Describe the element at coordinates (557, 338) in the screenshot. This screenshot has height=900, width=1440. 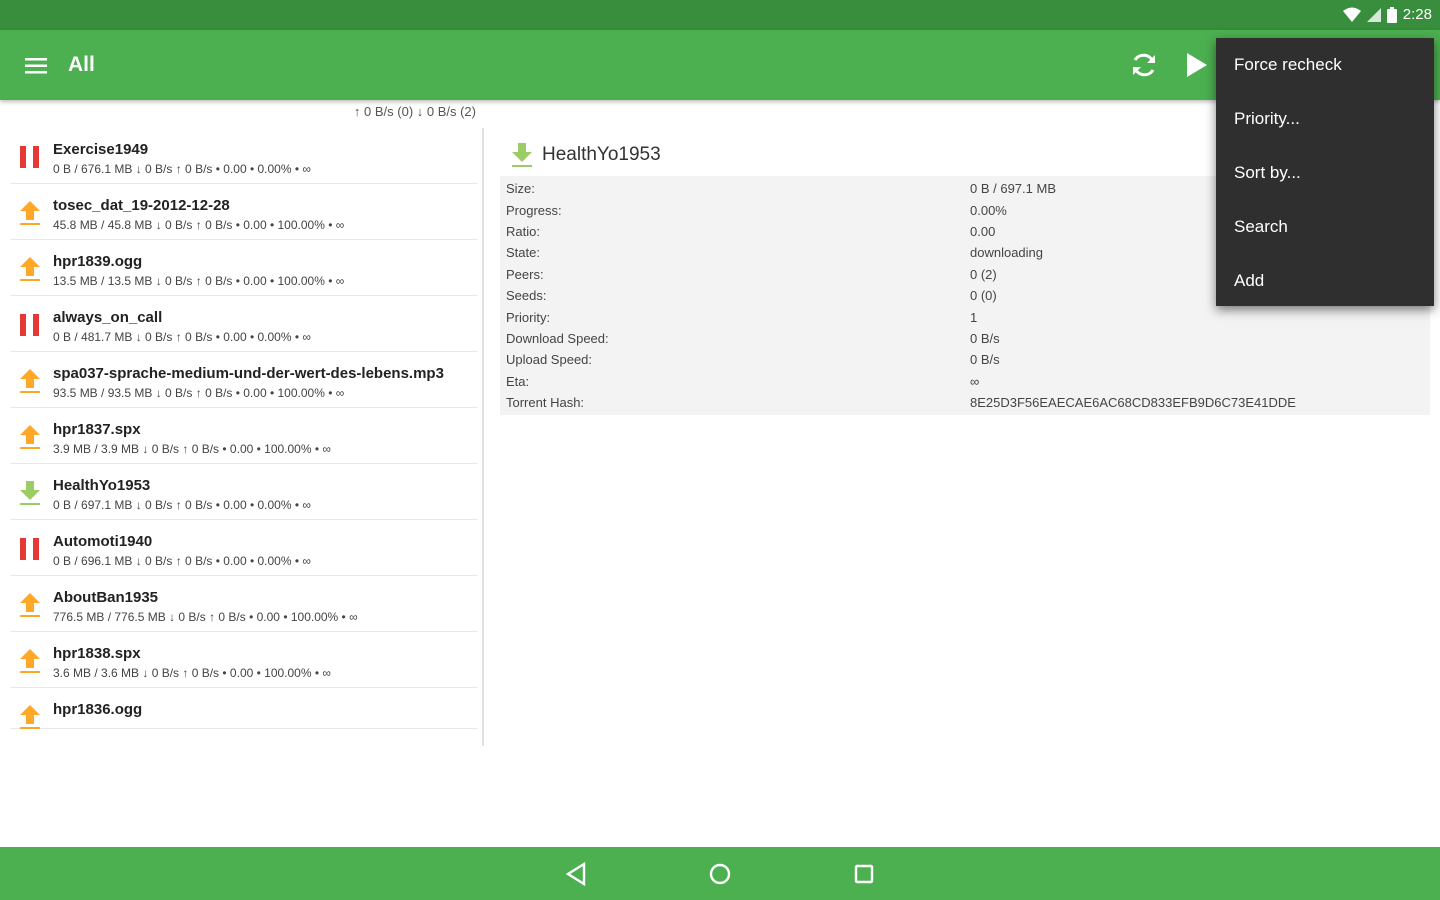
I see `detail-label: Download Speed:` at that location.